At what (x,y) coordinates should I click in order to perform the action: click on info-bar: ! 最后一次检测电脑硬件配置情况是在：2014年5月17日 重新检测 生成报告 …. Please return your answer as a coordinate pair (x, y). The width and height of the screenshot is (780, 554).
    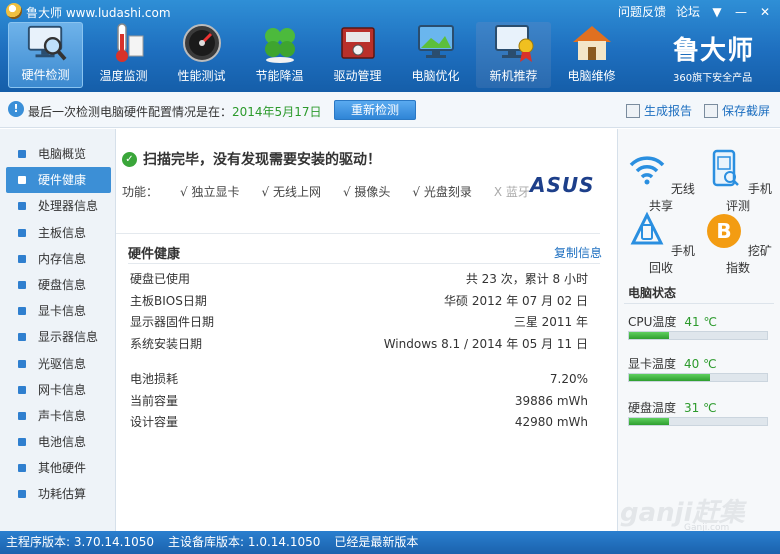
    Looking at the image, I should click on (390, 110).